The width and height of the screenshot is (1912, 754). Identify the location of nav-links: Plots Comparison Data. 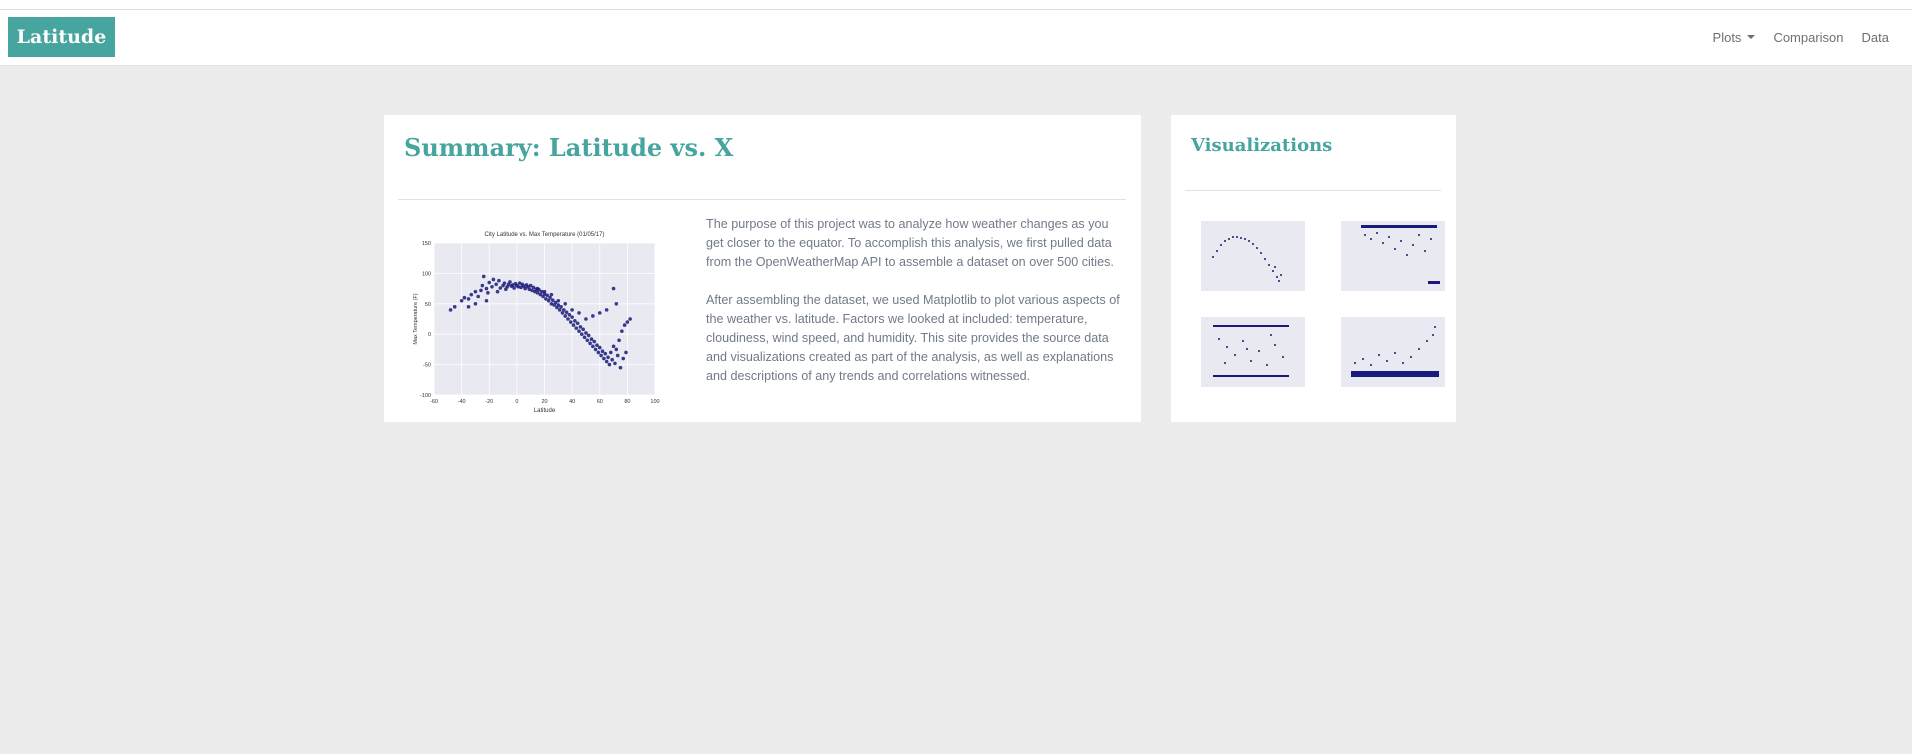
(1801, 37).